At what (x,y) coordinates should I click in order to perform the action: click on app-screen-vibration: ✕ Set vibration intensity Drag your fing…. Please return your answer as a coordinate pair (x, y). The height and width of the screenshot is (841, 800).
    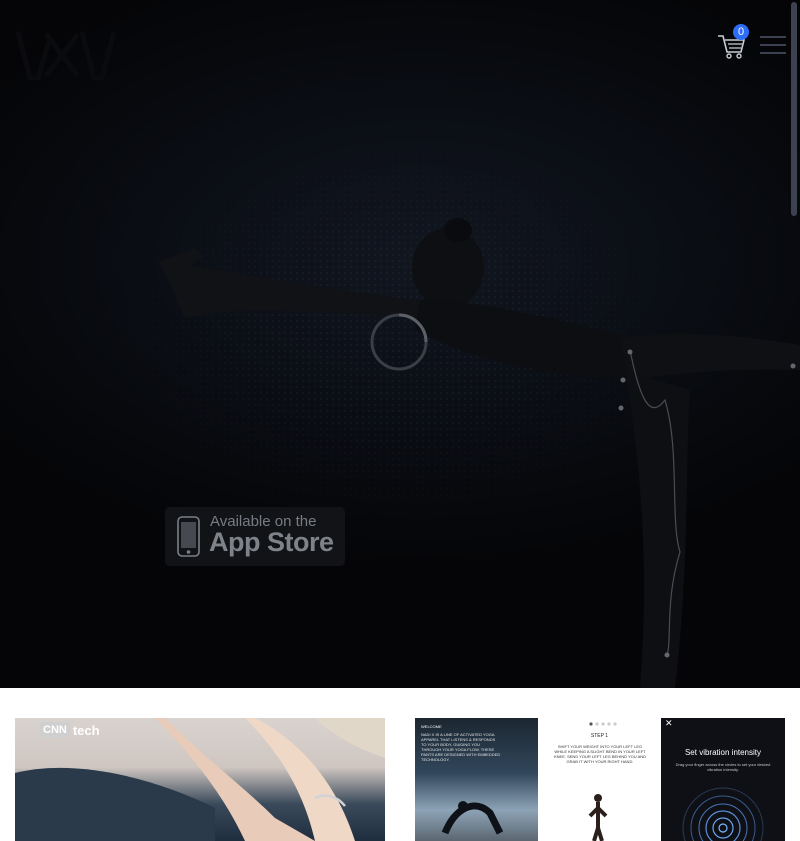
    Looking at the image, I should click on (723, 779).